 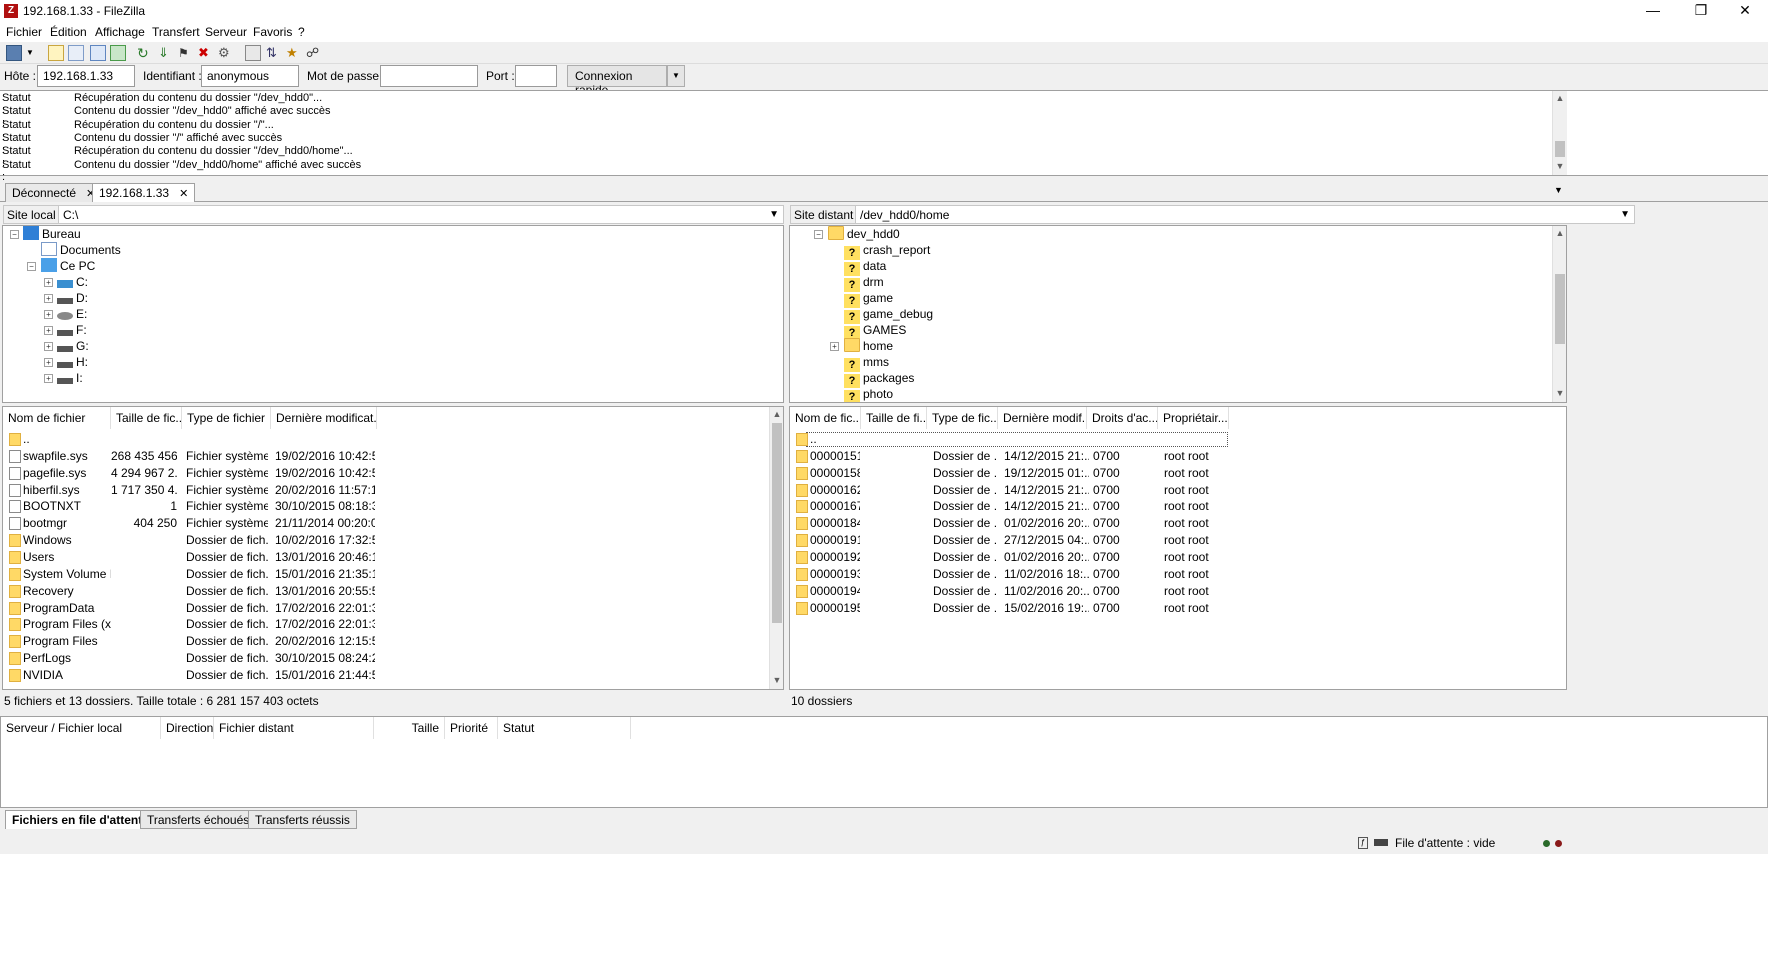 I want to click on tree-item-dev-hdd0: dev_hdd0, so click(x=864, y=234).